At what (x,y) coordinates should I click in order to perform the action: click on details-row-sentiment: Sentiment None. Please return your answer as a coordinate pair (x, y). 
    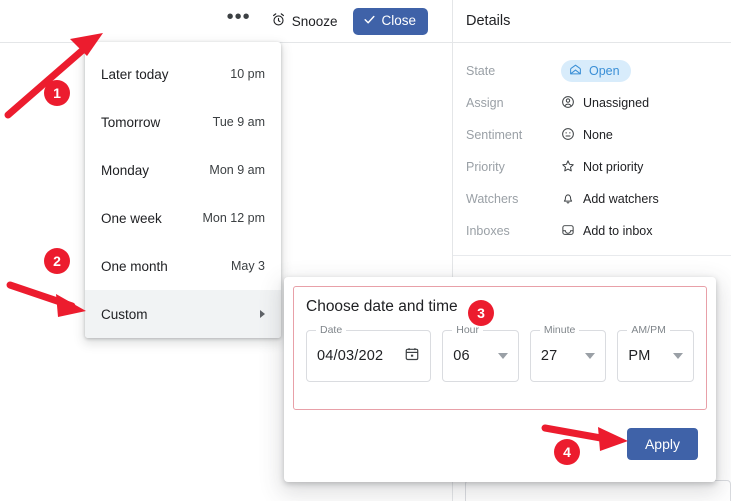
    Looking at the image, I should click on (592, 135).